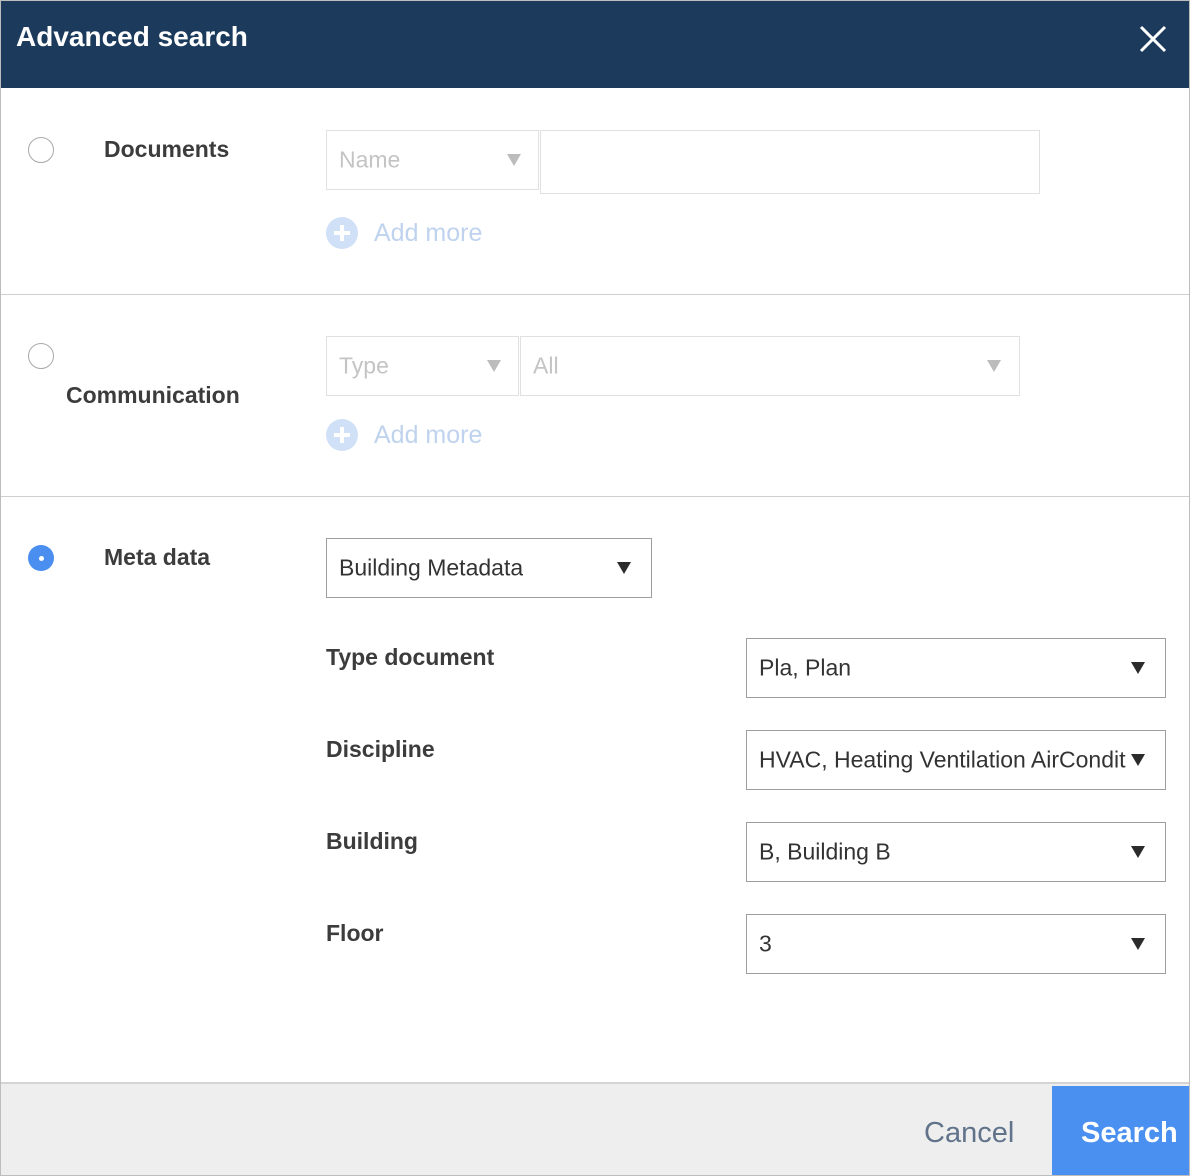 The height and width of the screenshot is (1176, 1190). Describe the element at coordinates (41, 558) in the screenshot. I see `metadata-radio` at that location.